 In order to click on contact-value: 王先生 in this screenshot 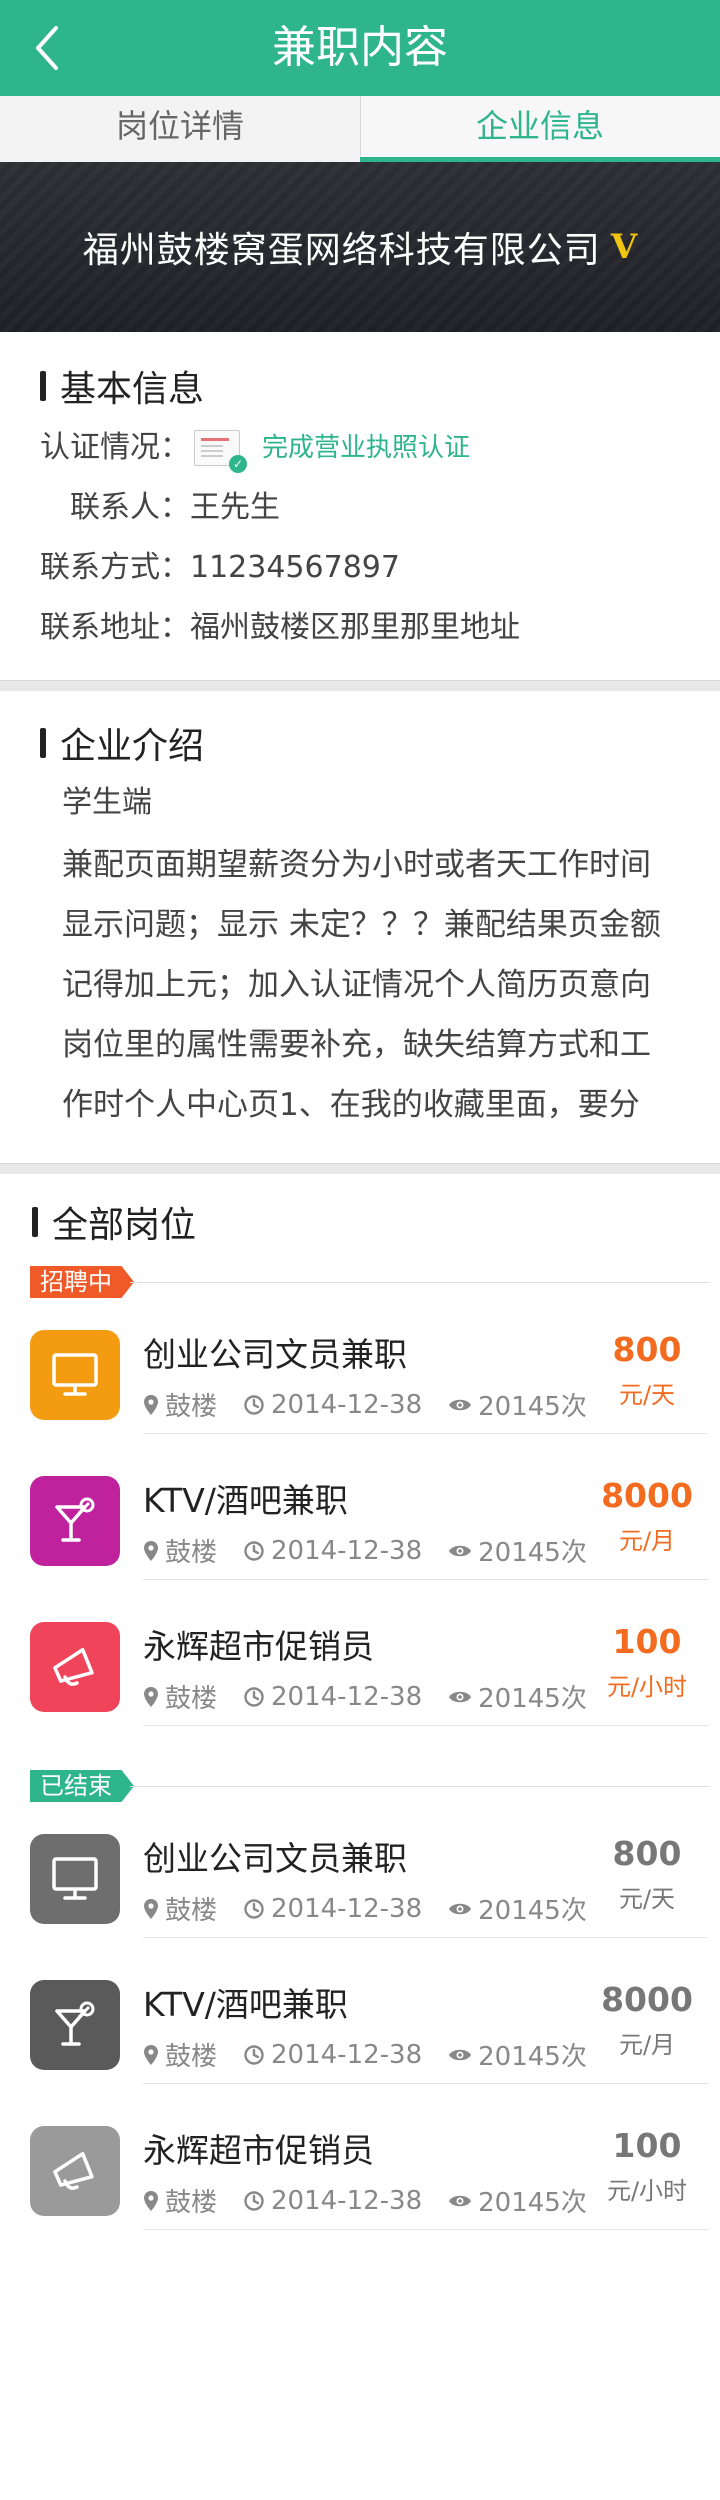, I will do `click(235, 507)`.